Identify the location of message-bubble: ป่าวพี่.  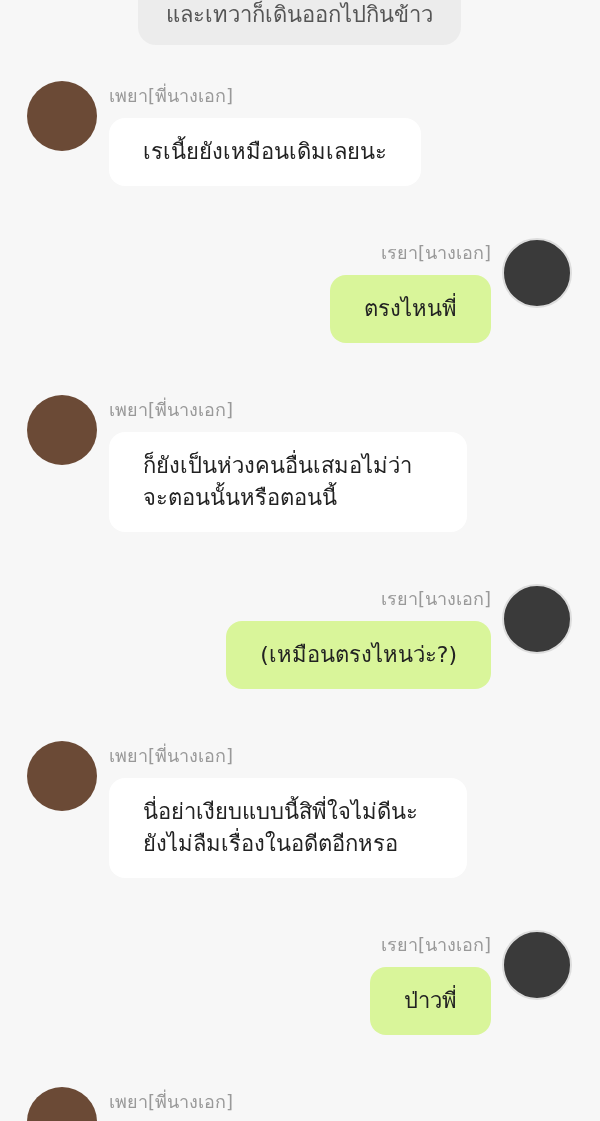
(430, 1001).